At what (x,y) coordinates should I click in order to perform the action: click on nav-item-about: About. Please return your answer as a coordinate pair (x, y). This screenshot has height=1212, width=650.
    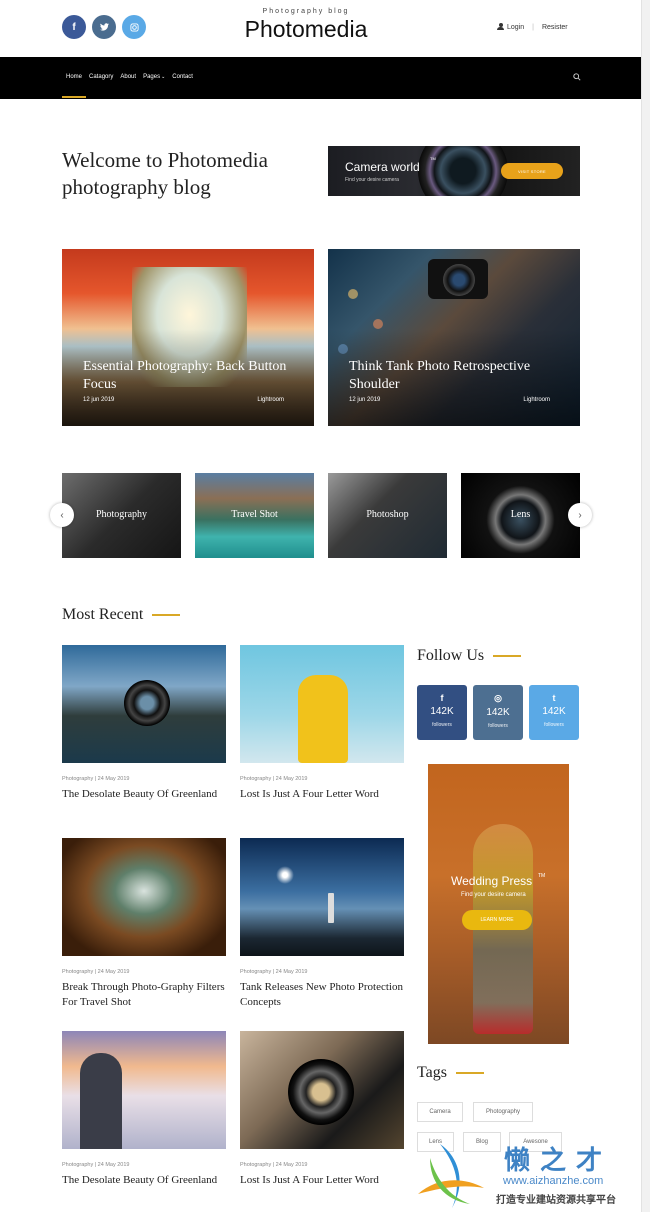
    Looking at the image, I should click on (128, 77).